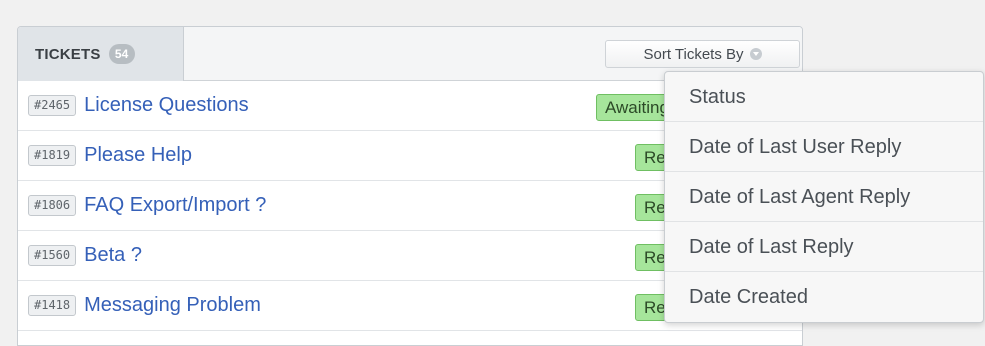  I want to click on sort-tickets-button: Sort Tickets By, so click(702, 54).